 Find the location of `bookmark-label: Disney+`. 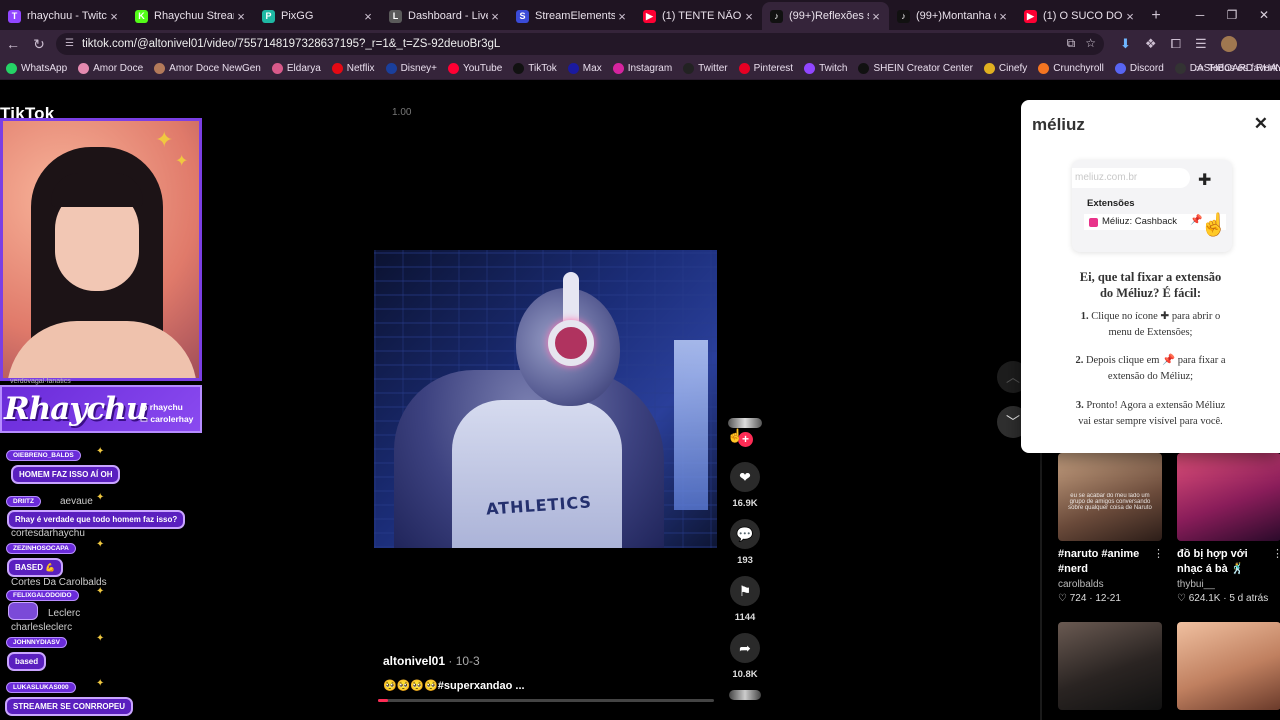

bookmark-label: Disney+ is located at coordinates (418, 68).